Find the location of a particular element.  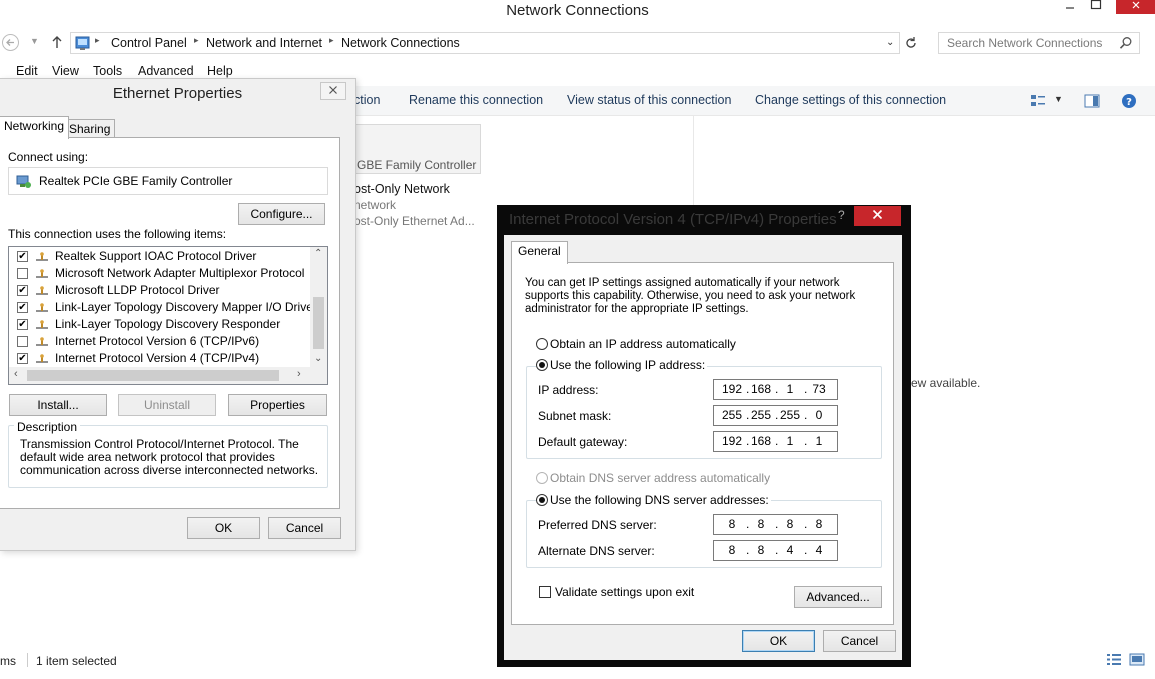

back-button is located at coordinates (10, 42).